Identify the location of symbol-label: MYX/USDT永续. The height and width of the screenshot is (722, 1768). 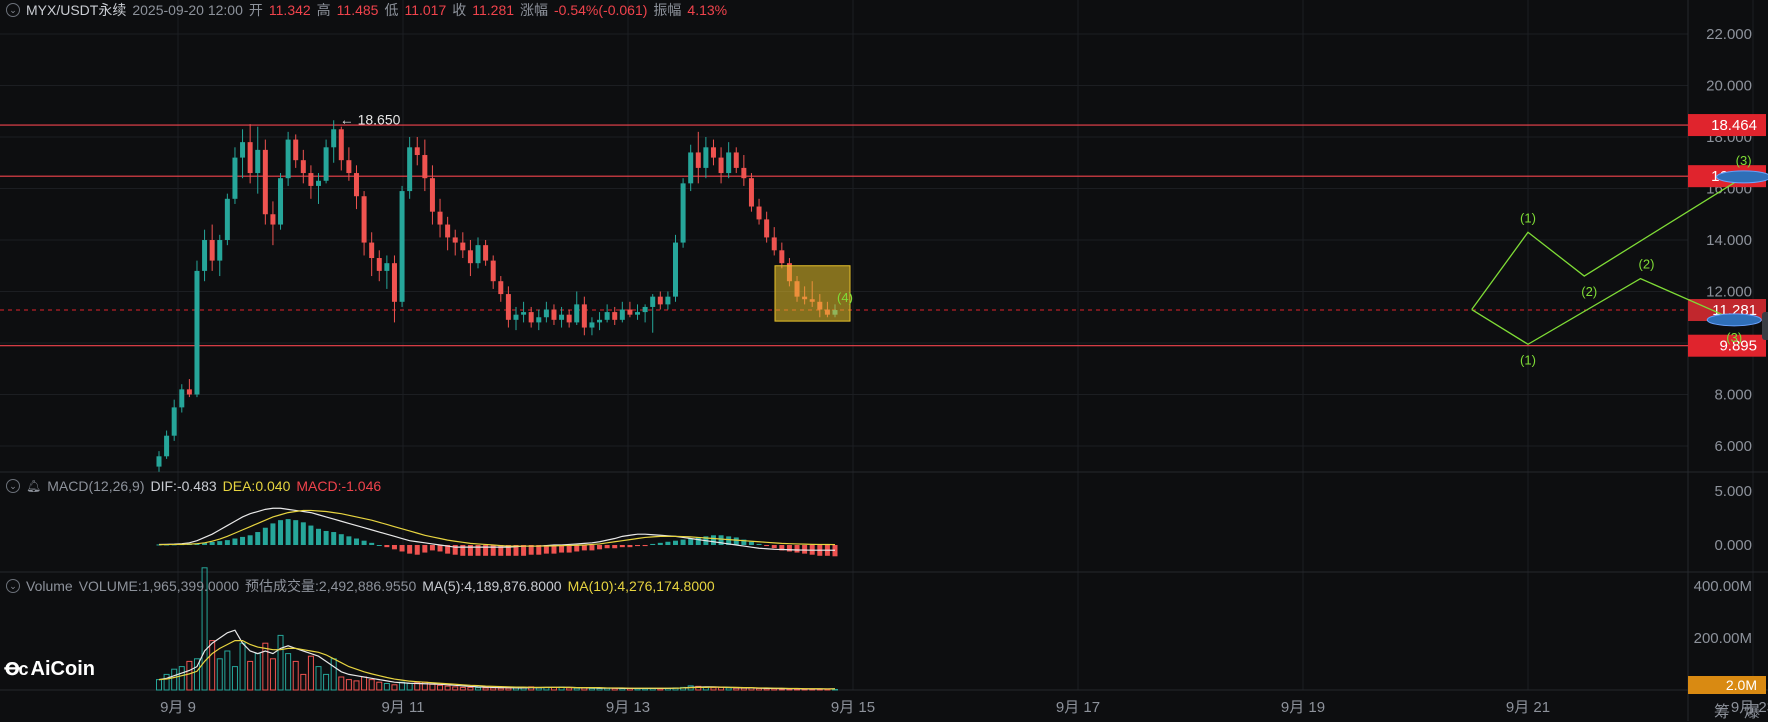
(76, 10).